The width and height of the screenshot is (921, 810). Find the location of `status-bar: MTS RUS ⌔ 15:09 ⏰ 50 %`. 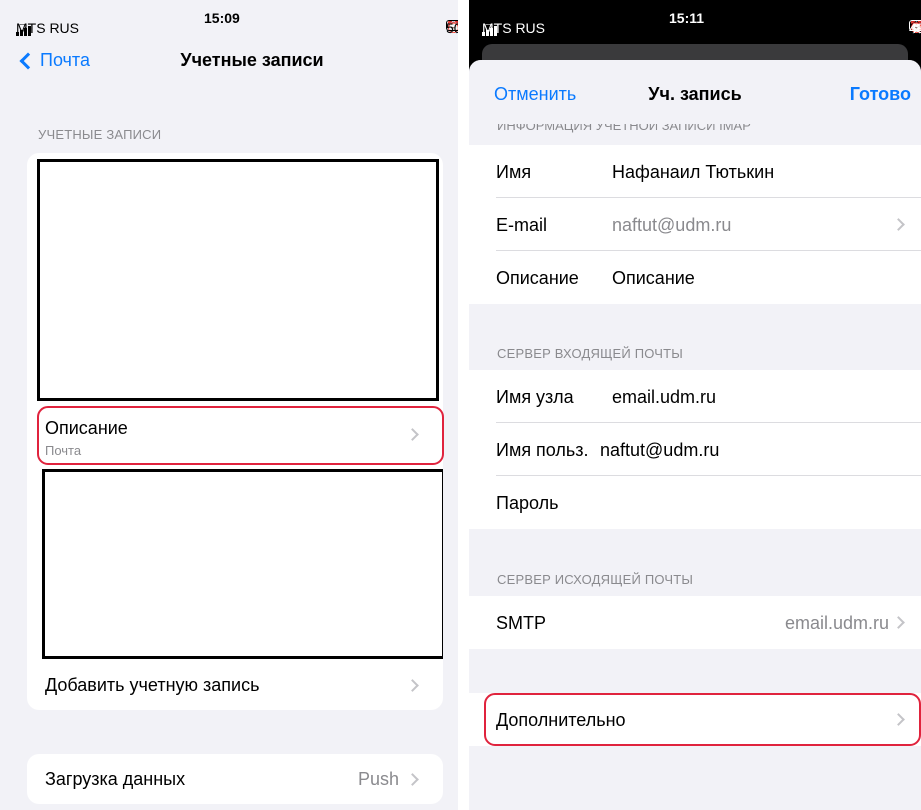

status-bar: MTS RUS ⌔ 15:09 ⏰ 50 % is located at coordinates (229, 18).